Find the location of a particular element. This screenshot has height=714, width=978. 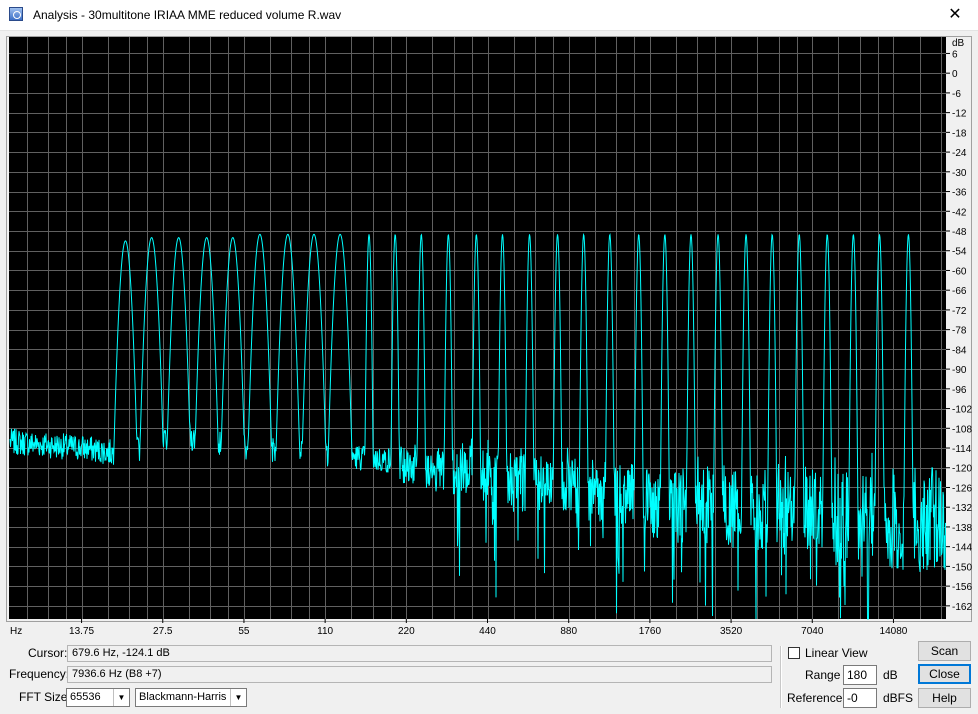

y-tick-label: -66 is located at coordinates (959, 291).